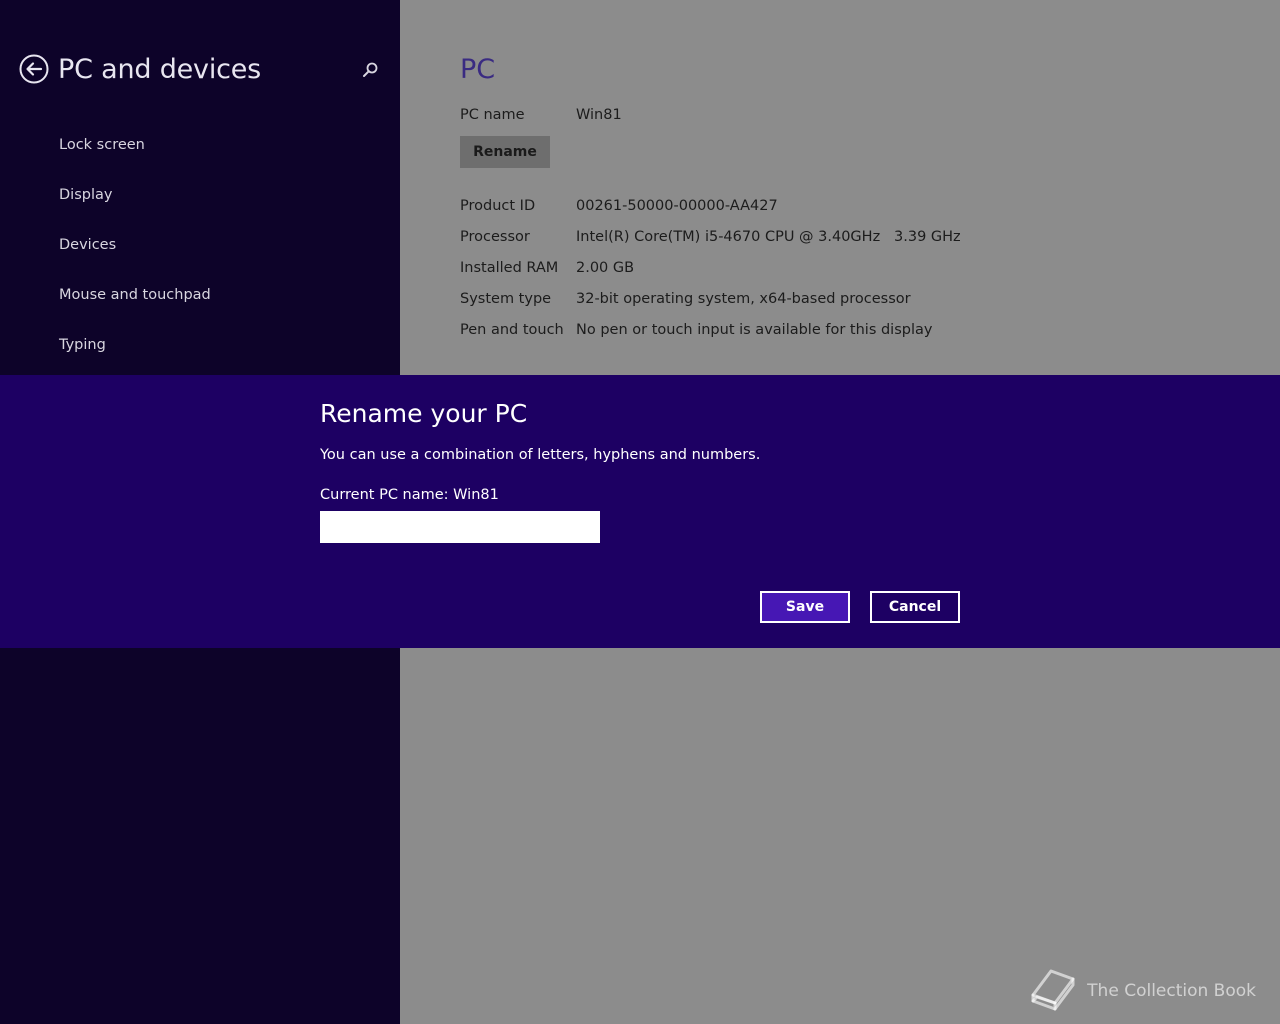 The height and width of the screenshot is (1024, 1280). Describe the element at coordinates (677, 206) in the screenshot. I see `detail-value: 00261-50000-00000-AA427` at that location.